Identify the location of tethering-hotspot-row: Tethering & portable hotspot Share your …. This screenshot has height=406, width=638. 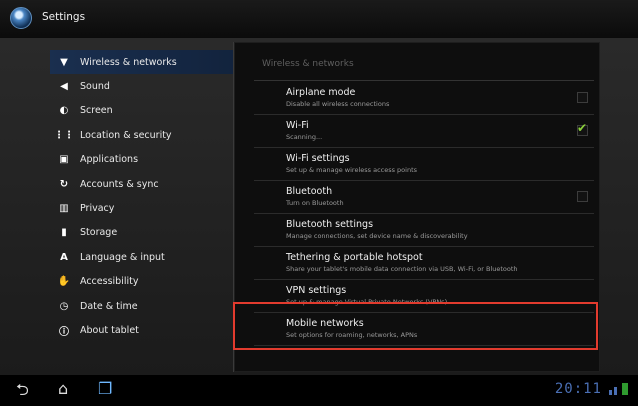
(436, 264).